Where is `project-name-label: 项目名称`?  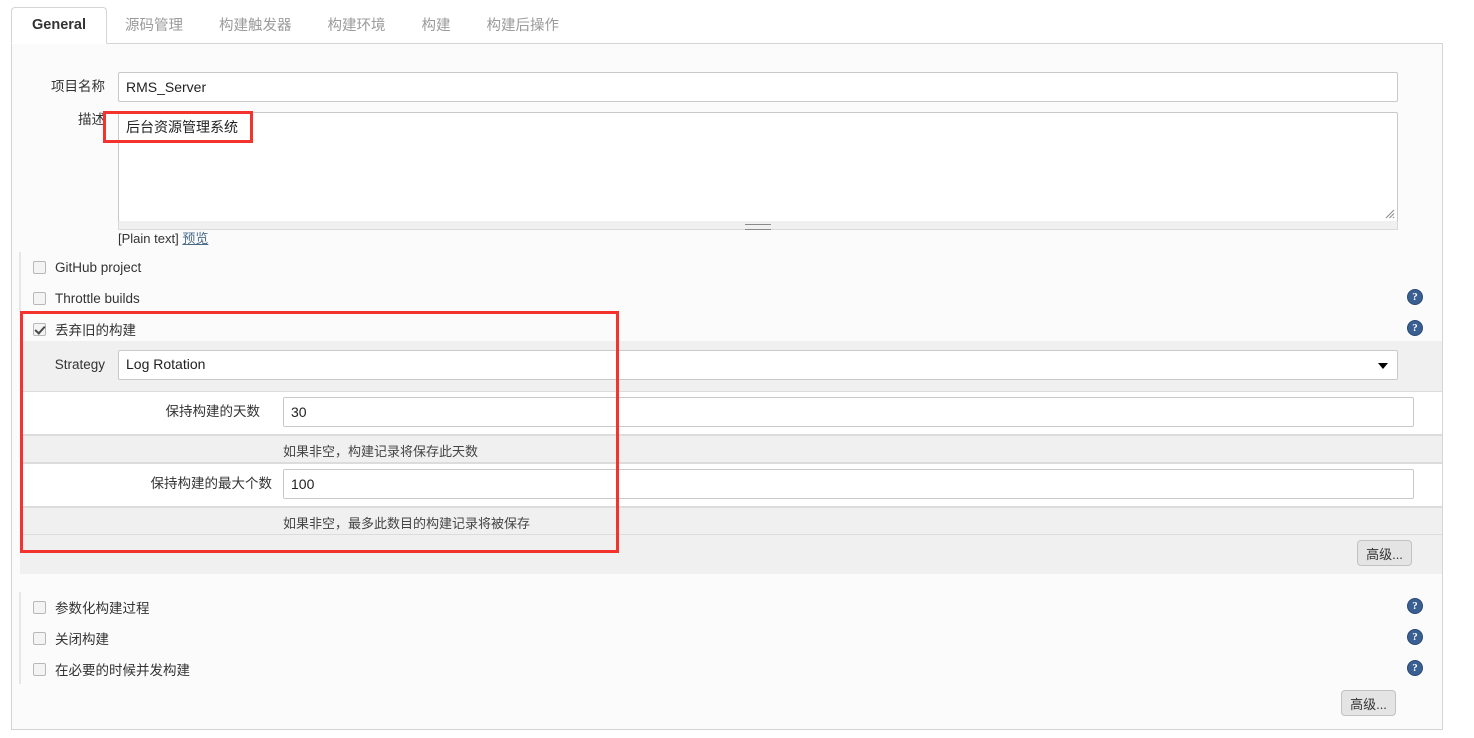 project-name-label: 项目名称 is located at coordinates (78, 86).